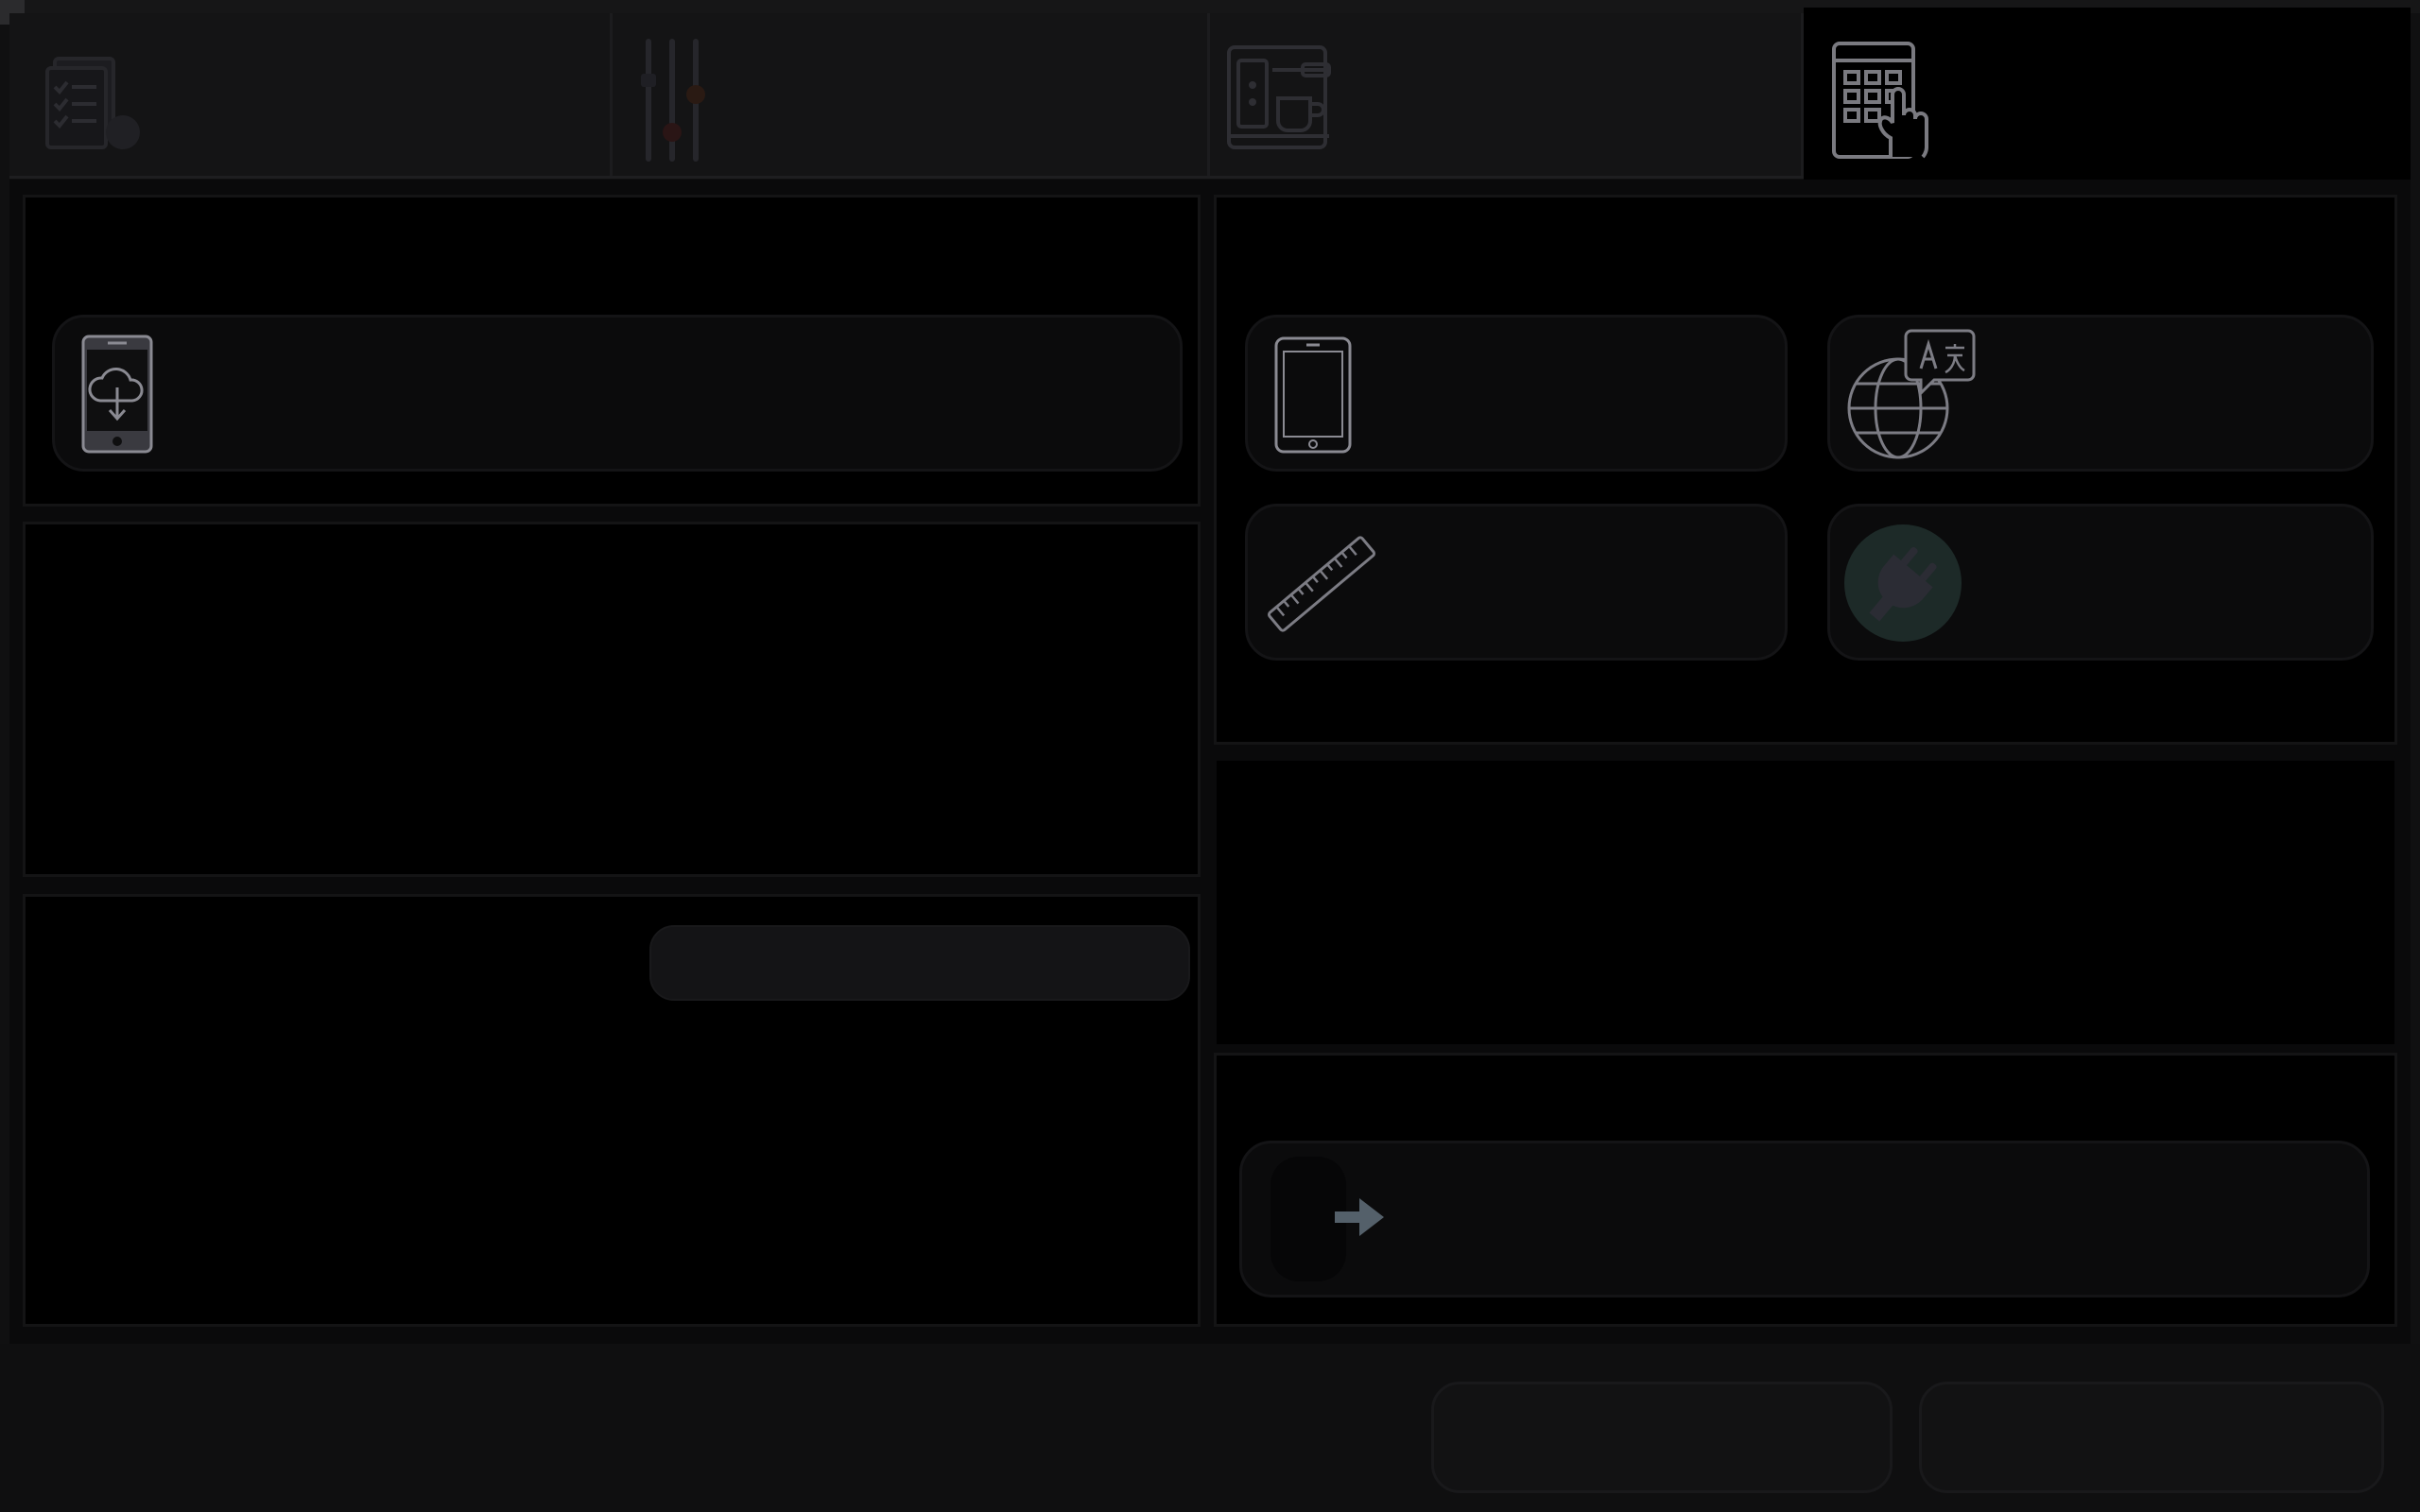  Describe the element at coordinates (906, 177) in the screenshot. I see `tab-bar-divider` at that location.